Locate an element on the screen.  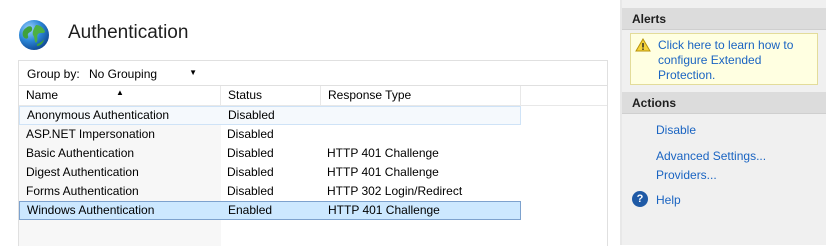
column-header-name: Name ▲ is located at coordinates (120, 95).